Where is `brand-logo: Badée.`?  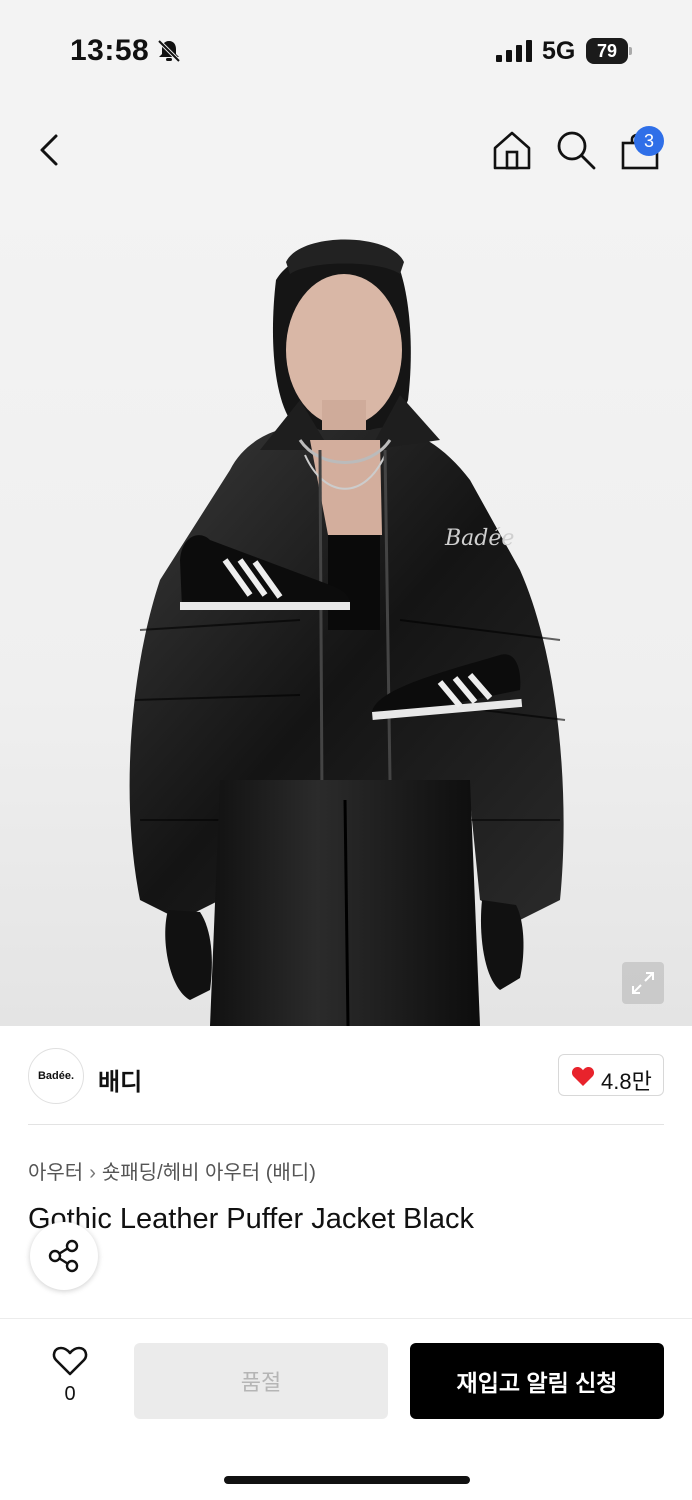 brand-logo: Badée. is located at coordinates (56, 1076).